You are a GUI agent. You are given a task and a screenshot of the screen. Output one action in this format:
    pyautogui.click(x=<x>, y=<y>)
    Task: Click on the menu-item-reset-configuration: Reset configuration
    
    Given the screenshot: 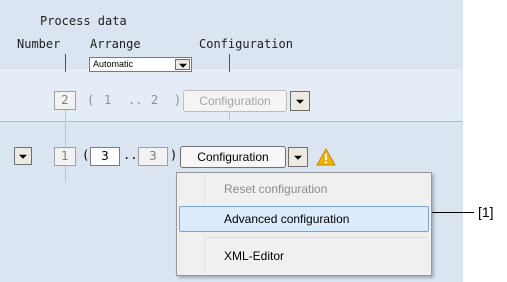 What is the action you would take?
    pyautogui.click(x=304, y=189)
    